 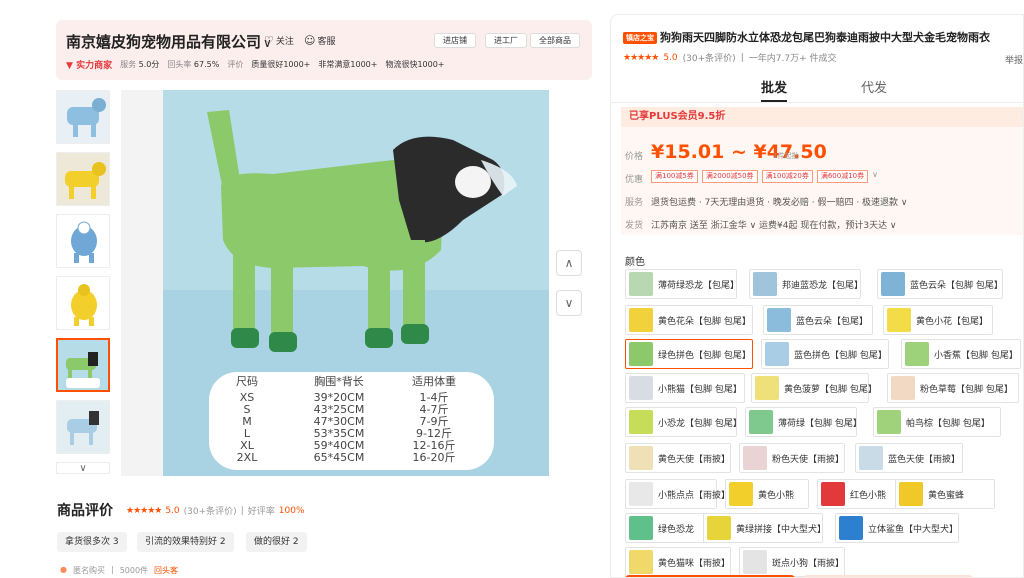 I want to click on color-option: 黄色花朵【包脚 包尾】, so click(x=689, y=320).